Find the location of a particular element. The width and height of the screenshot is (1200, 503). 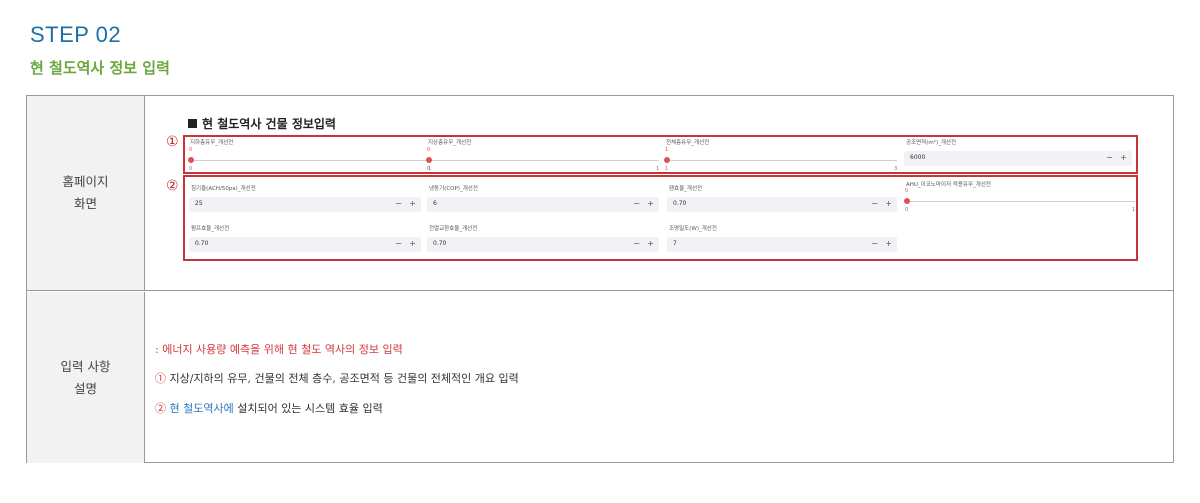

item-marker: ② is located at coordinates (160, 408).